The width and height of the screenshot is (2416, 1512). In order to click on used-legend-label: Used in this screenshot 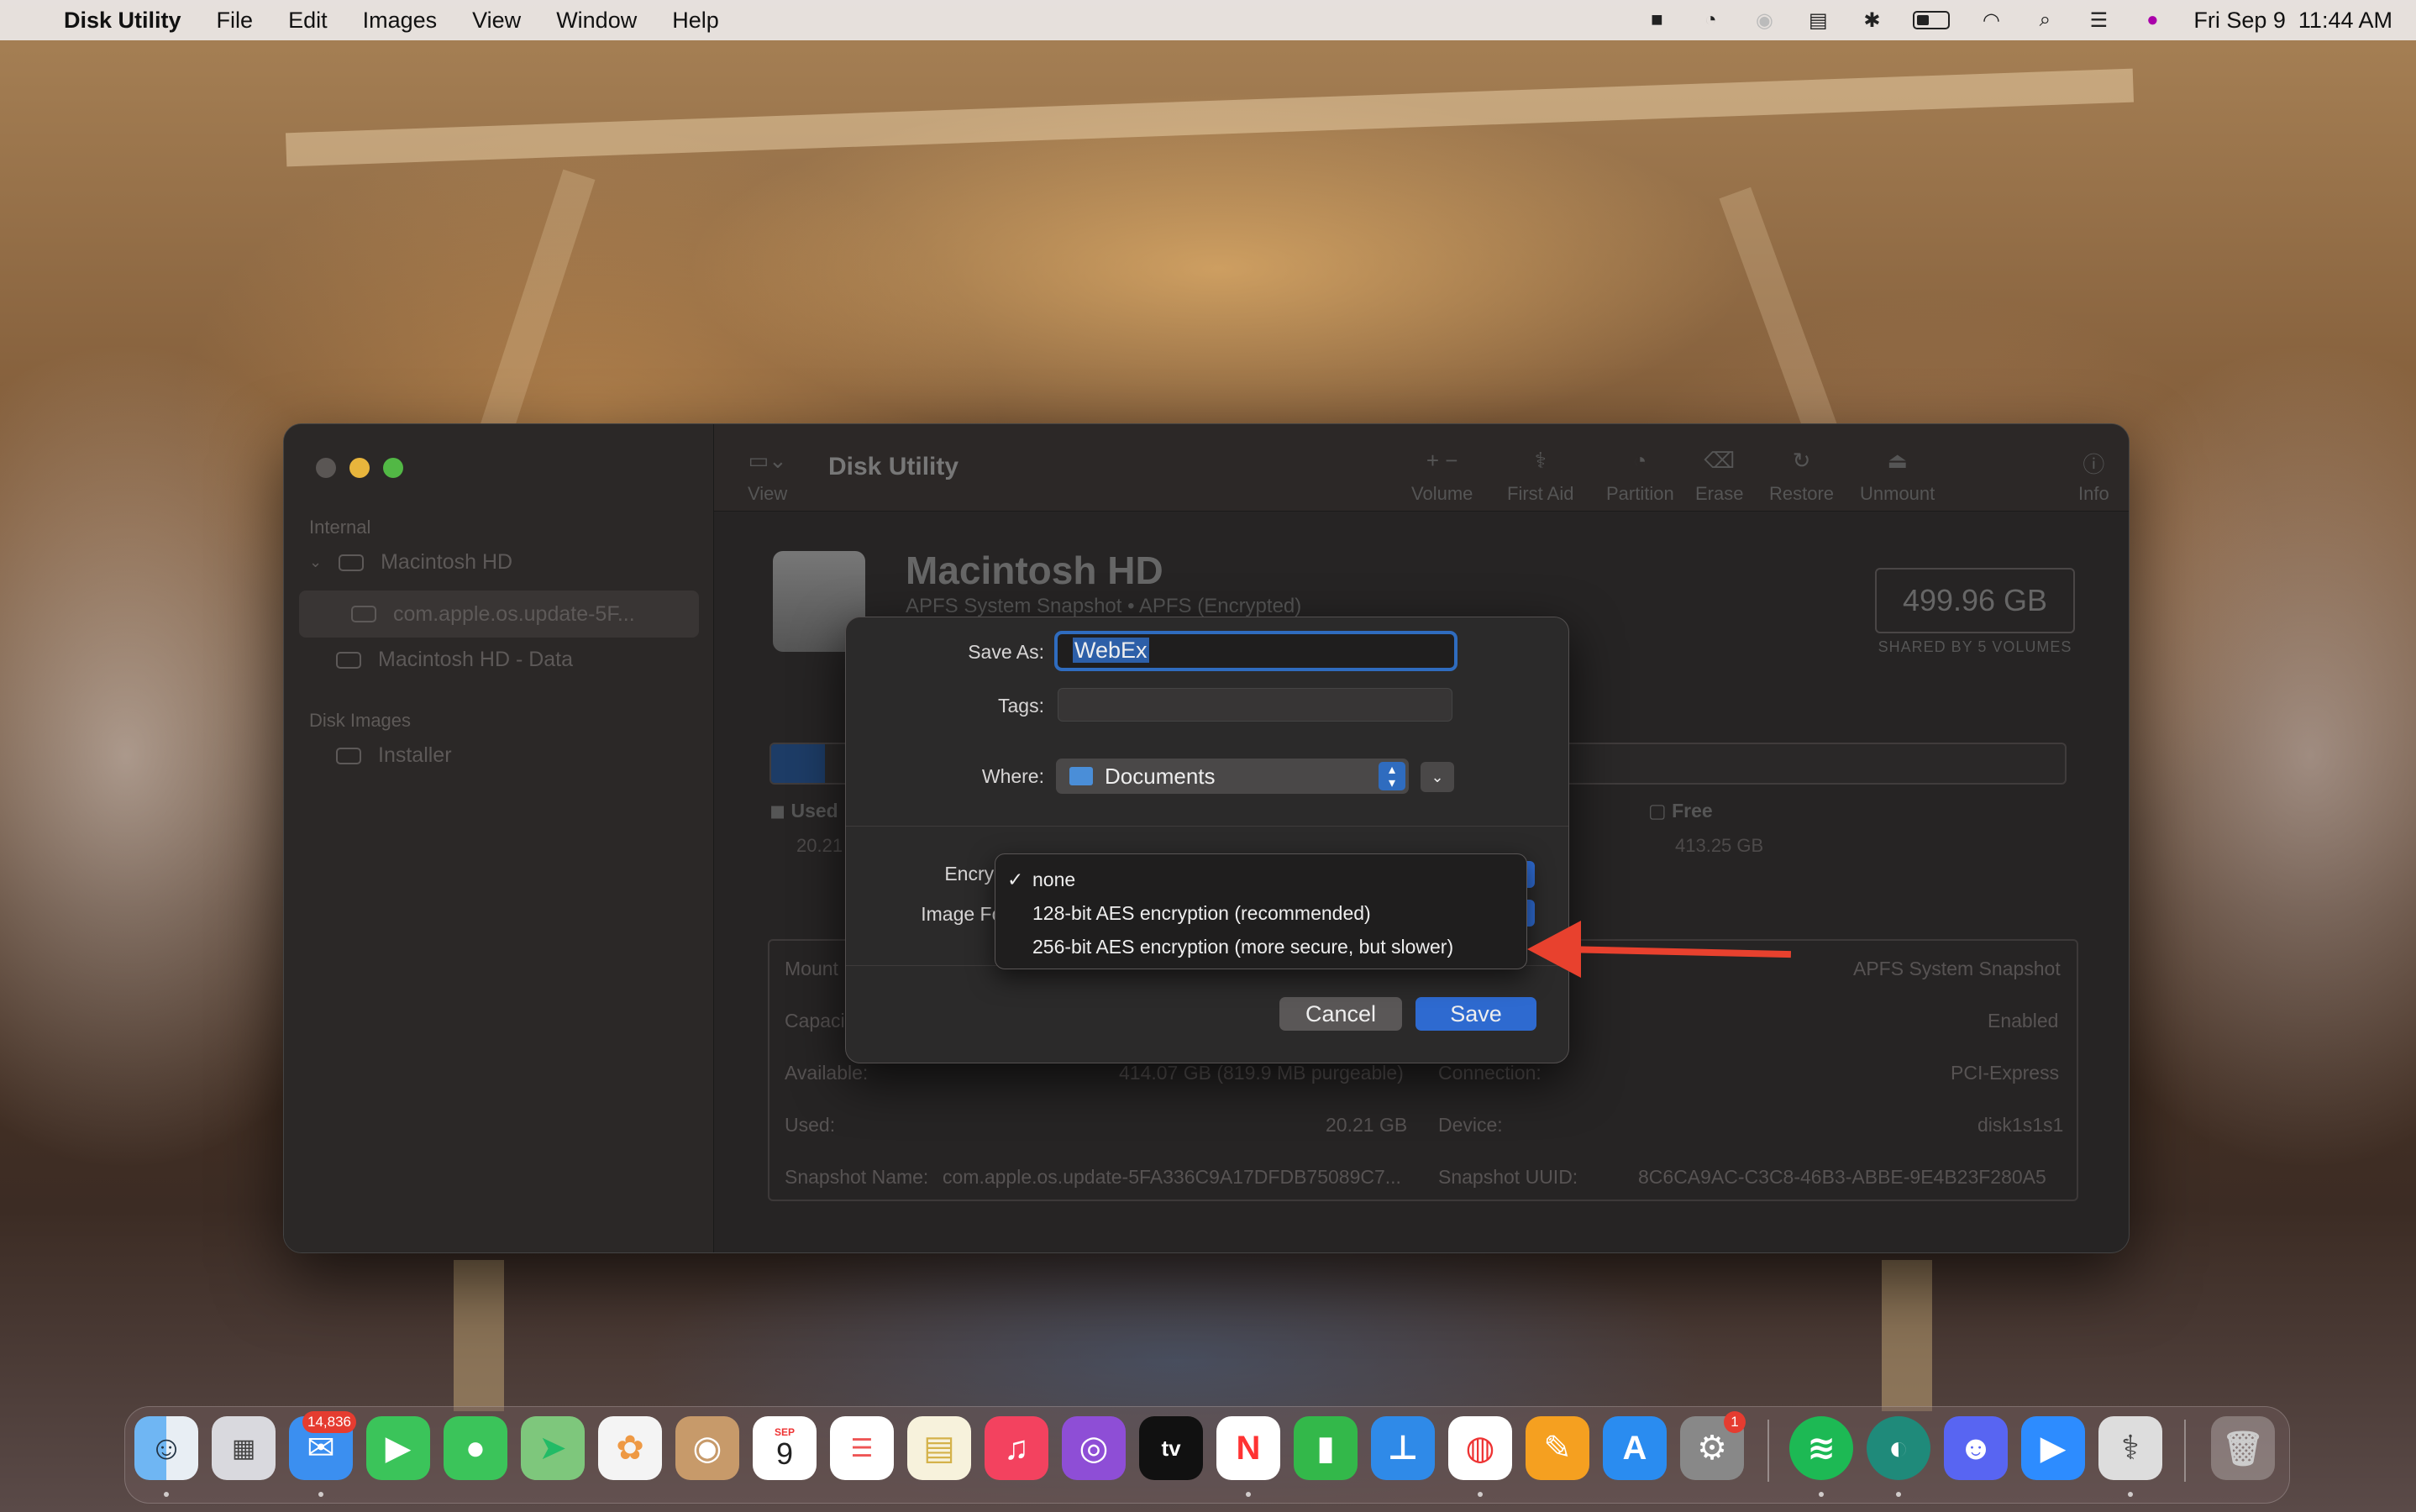, I will do `click(814, 811)`.